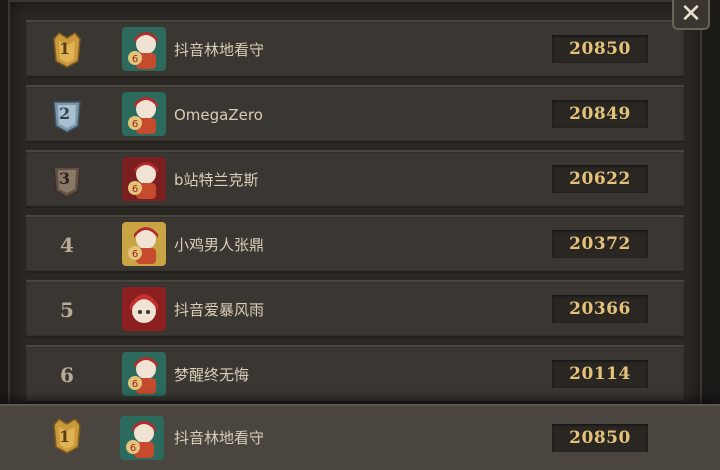 The image size is (720, 470). I want to click on player-avatar, so click(144, 309).